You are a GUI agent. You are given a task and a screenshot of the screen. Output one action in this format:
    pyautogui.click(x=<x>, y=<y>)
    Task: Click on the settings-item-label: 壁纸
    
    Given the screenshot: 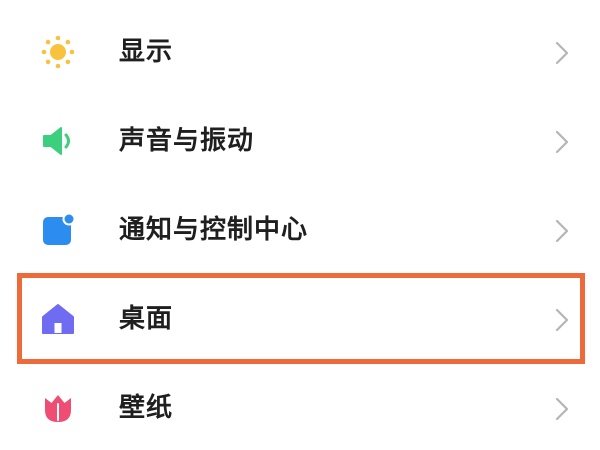 What is the action you would take?
    pyautogui.click(x=146, y=408)
    